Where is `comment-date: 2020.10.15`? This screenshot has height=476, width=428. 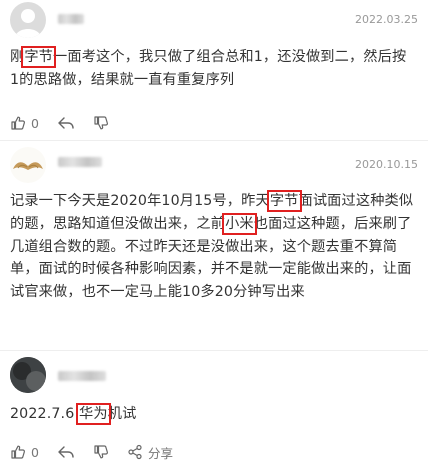
comment-date: 2020.10.15 is located at coordinates (386, 164).